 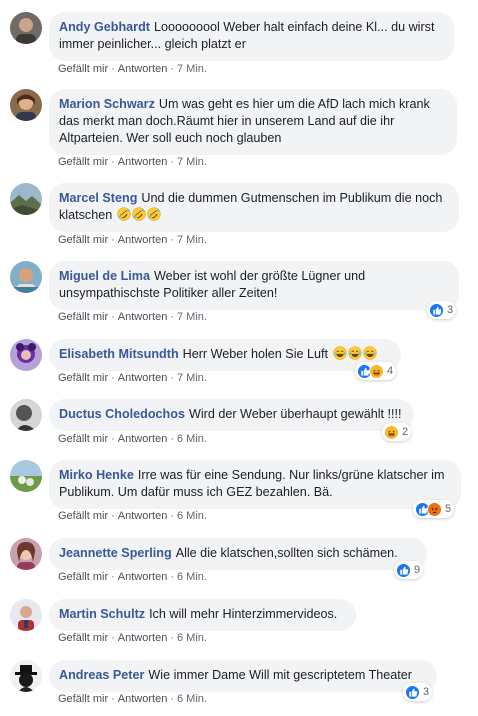 I want to click on comment-author: Marcel Steng, so click(x=98, y=198).